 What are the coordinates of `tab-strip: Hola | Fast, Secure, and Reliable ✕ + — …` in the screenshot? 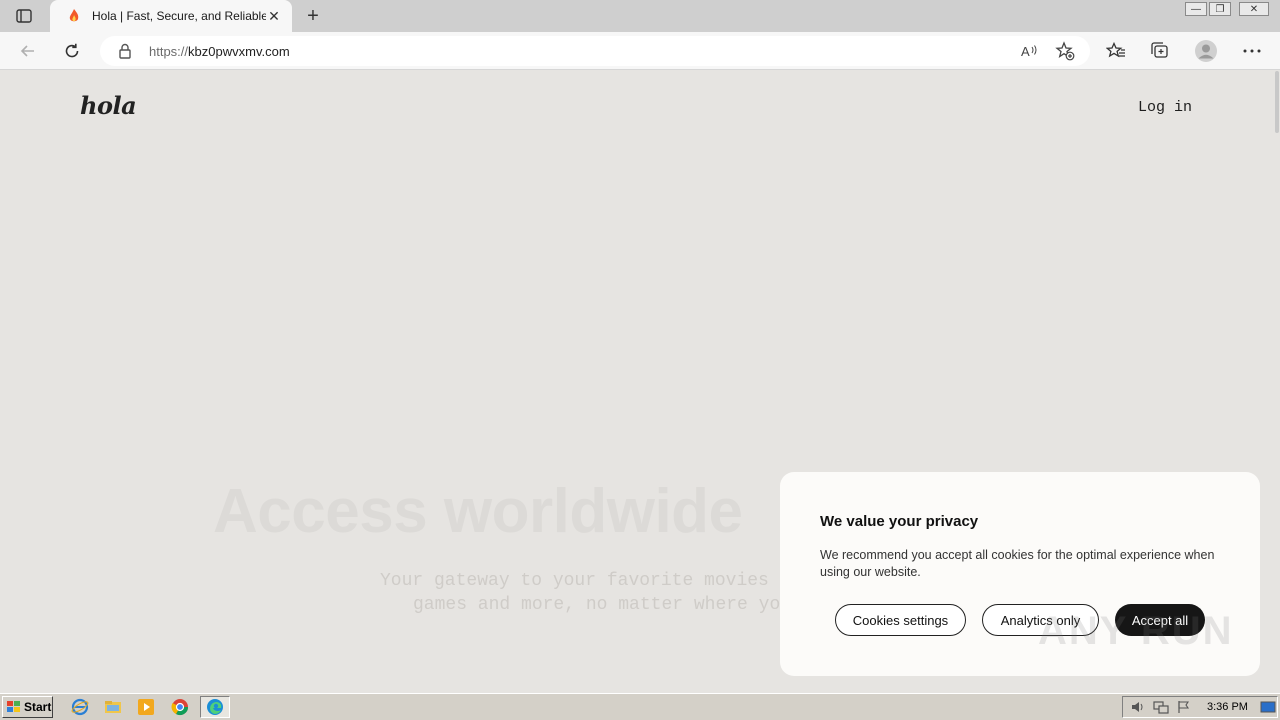 It's located at (640, 16).